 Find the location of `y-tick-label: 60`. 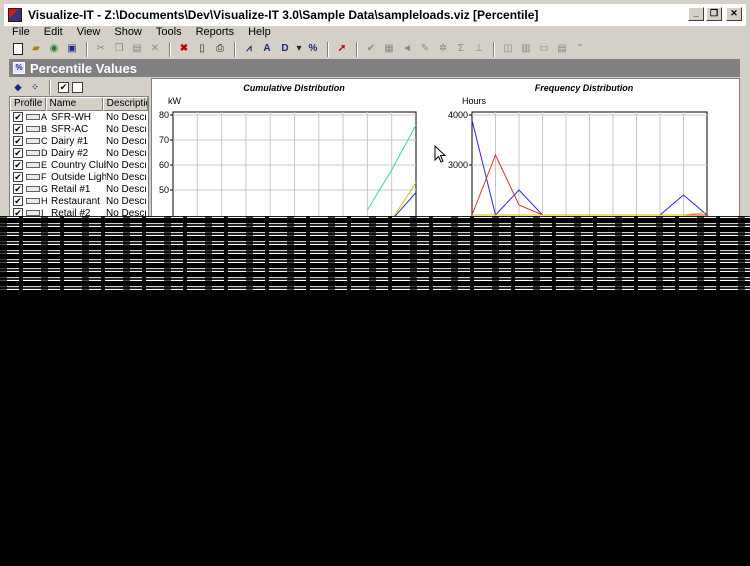

y-tick-label: 60 is located at coordinates (164, 165).